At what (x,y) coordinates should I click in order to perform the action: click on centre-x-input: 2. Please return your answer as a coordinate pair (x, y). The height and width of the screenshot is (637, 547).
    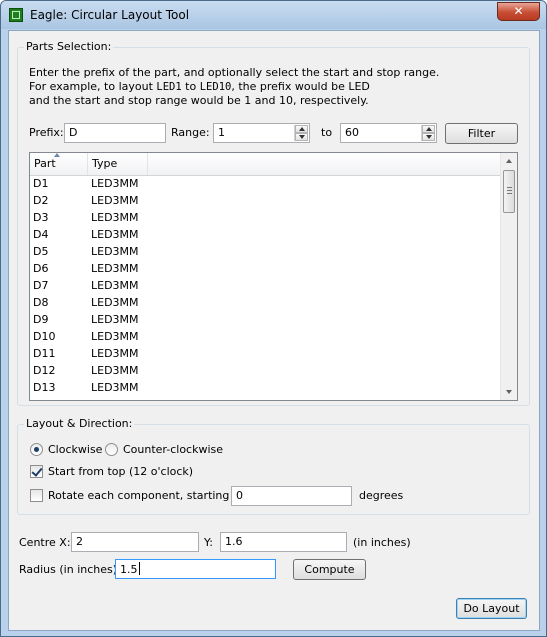
    Looking at the image, I should click on (135, 542).